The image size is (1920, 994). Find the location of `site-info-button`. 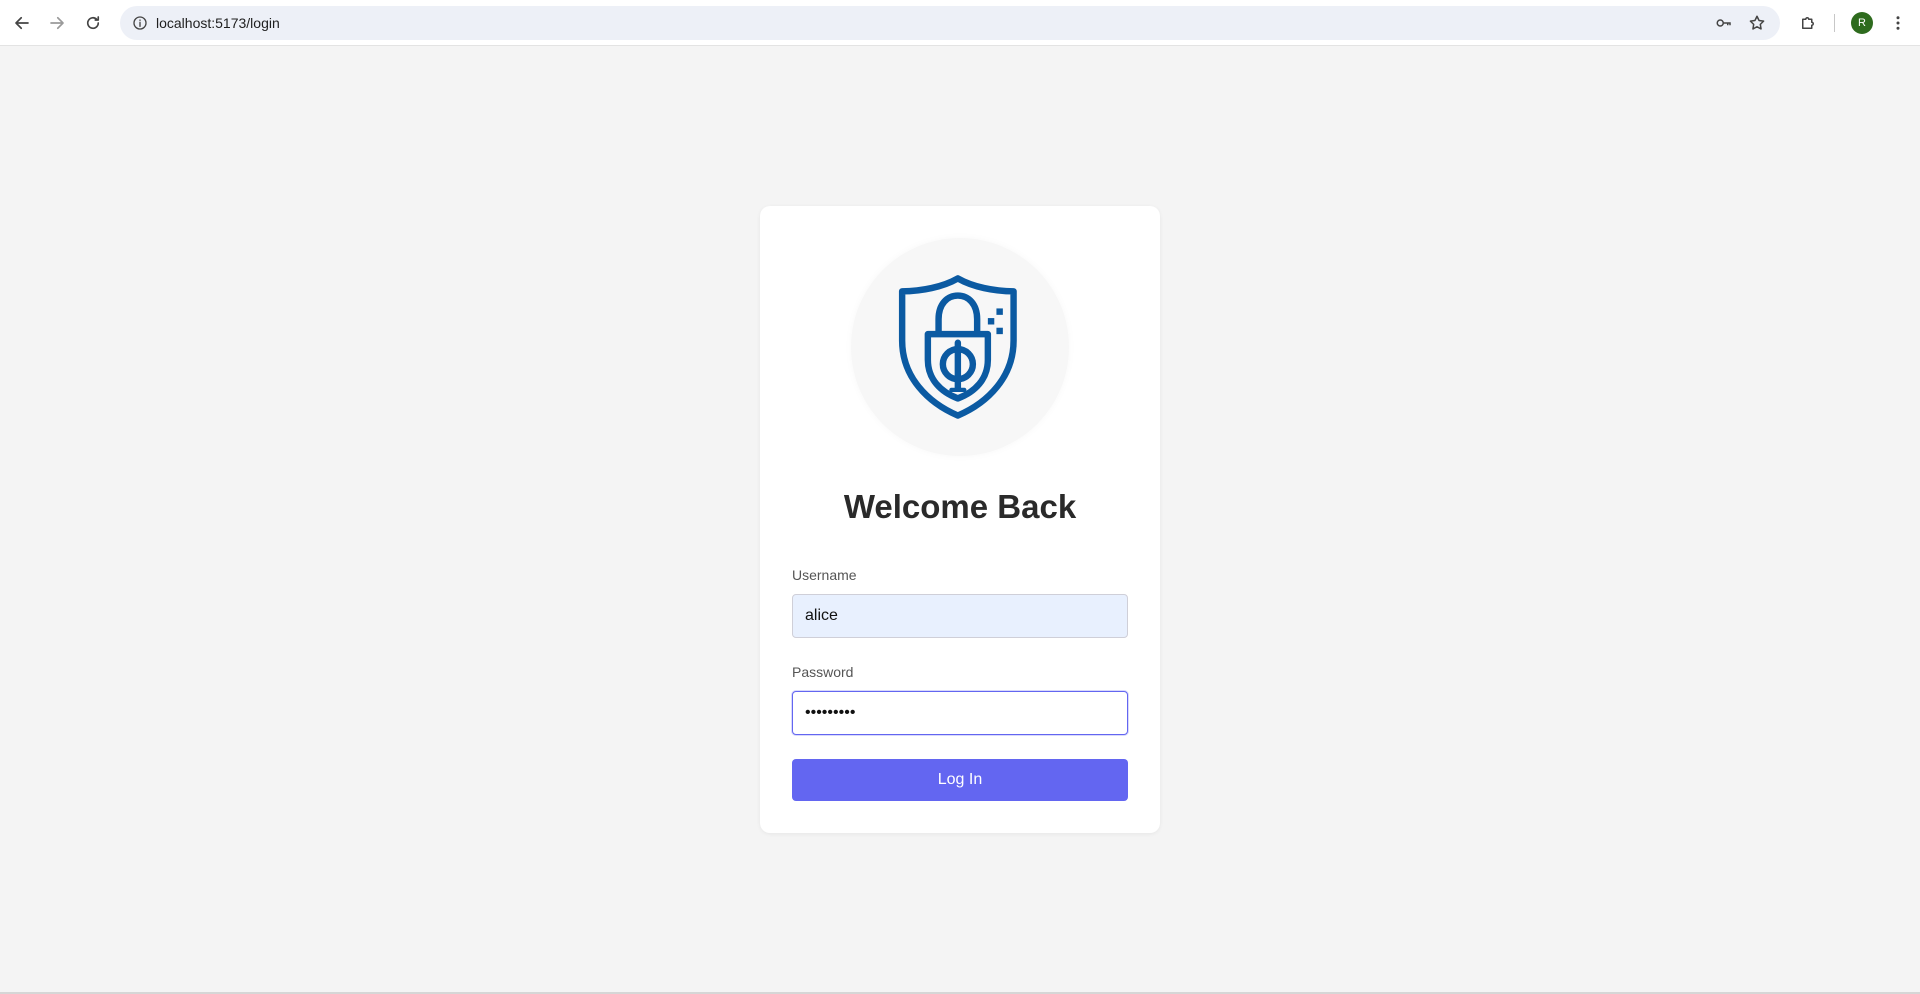

site-info-button is located at coordinates (140, 23).